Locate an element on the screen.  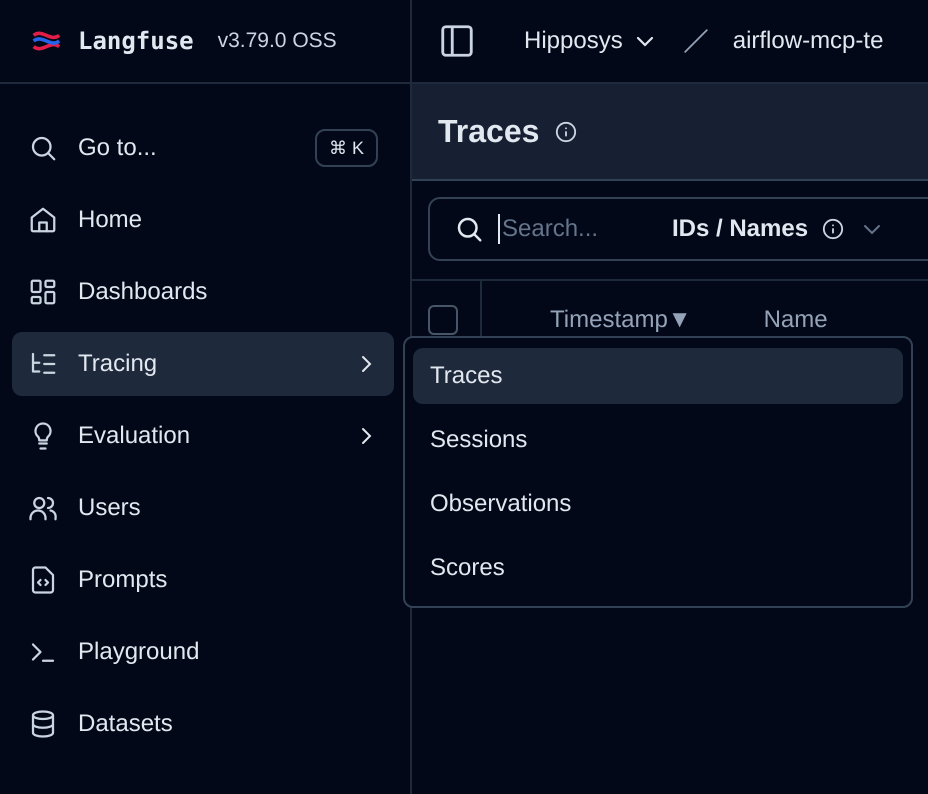
search-bar: Search... IDs / Names is located at coordinates (678, 229).